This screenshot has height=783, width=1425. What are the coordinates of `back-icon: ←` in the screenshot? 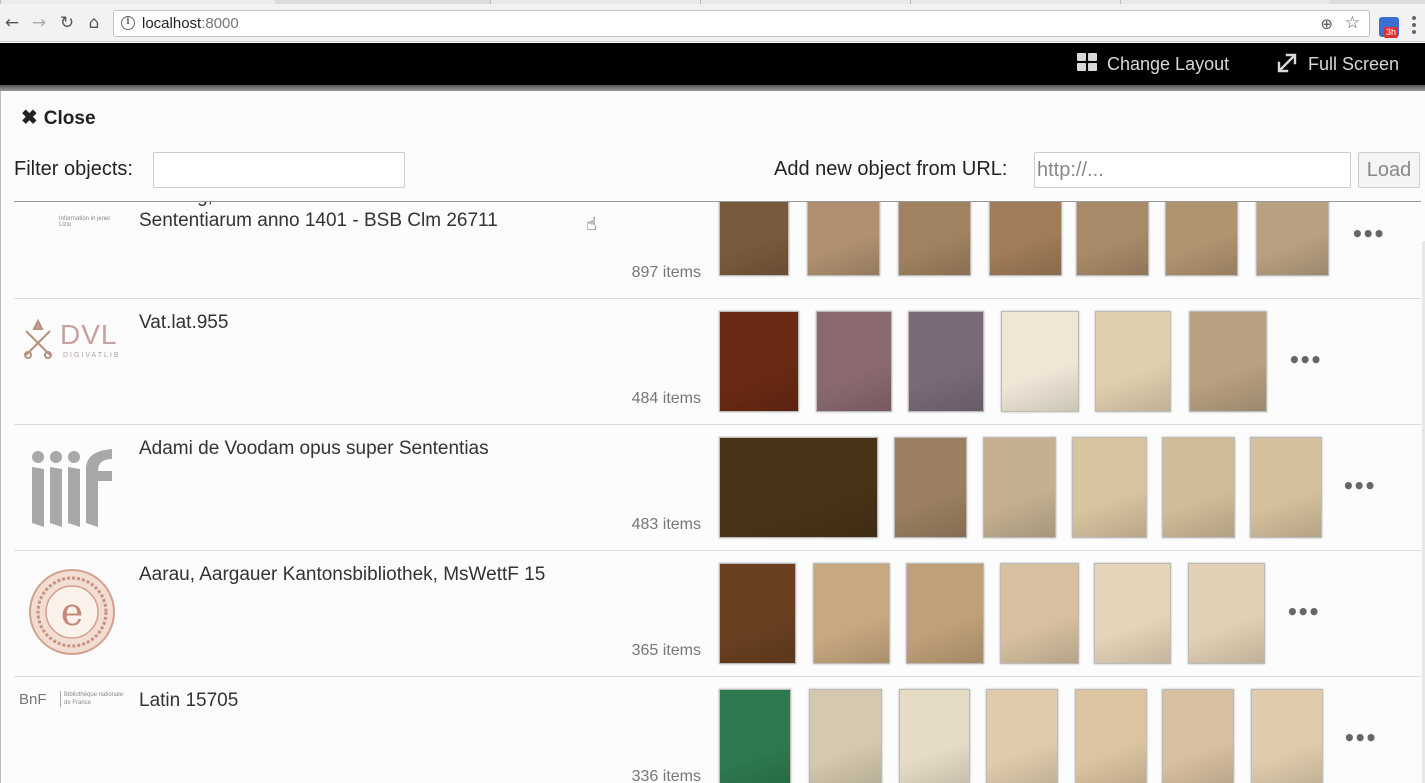 It's located at (12, 23).